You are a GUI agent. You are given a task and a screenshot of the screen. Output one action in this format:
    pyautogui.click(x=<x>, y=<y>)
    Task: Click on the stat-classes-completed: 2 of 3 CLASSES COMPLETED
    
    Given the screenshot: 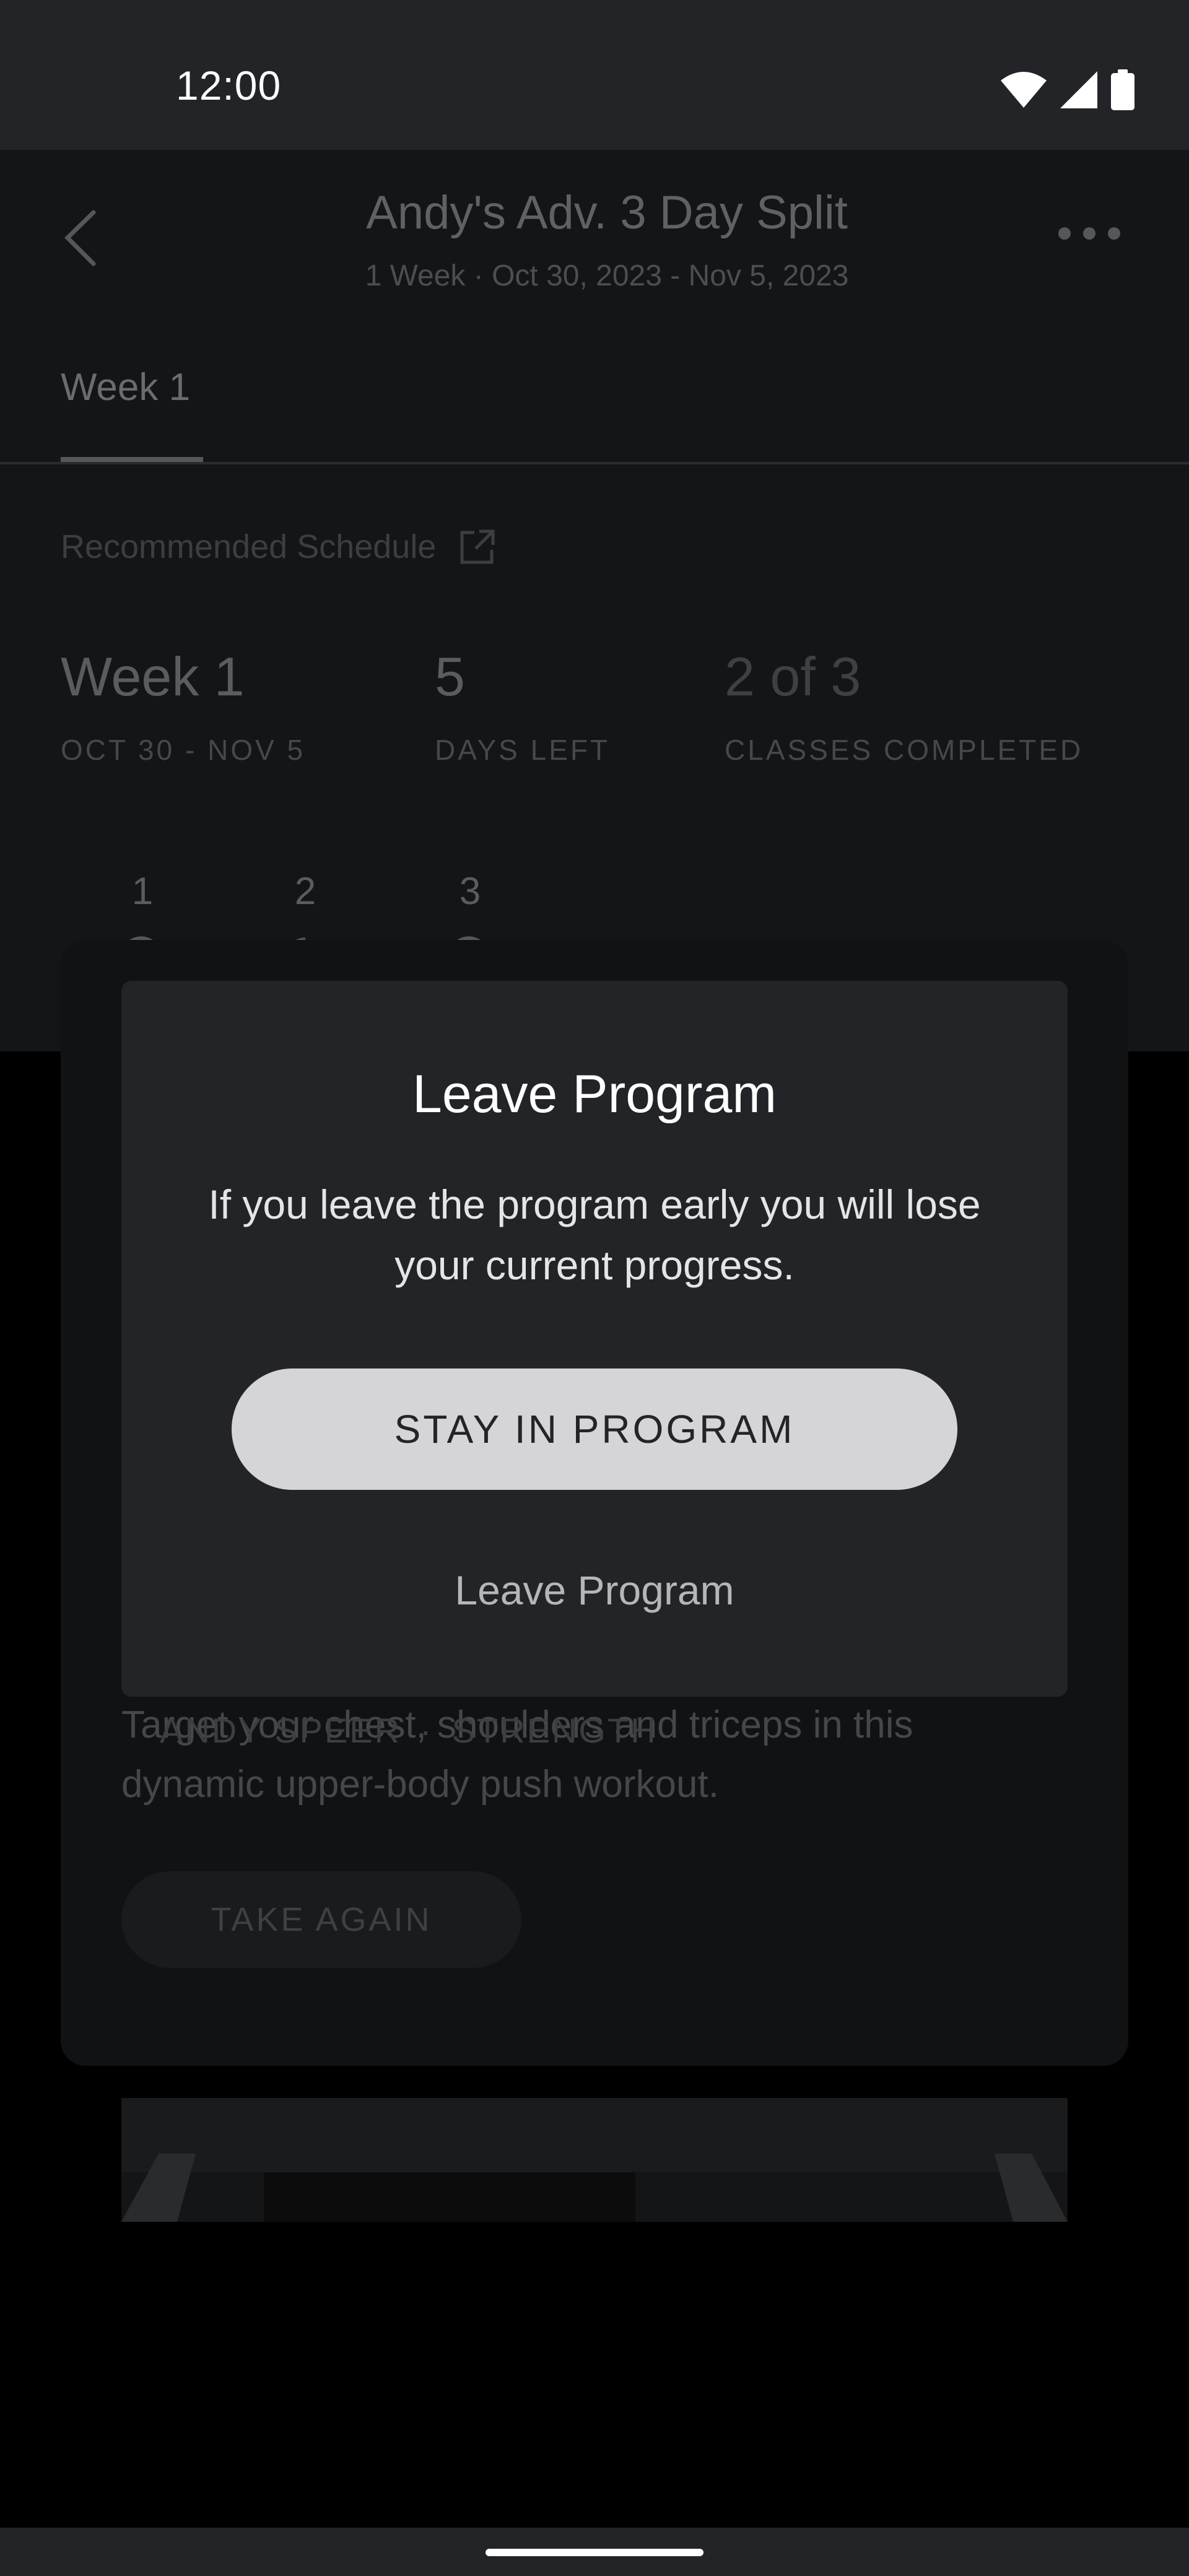 What is the action you would take?
    pyautogui.click(x=904, y=706)
    